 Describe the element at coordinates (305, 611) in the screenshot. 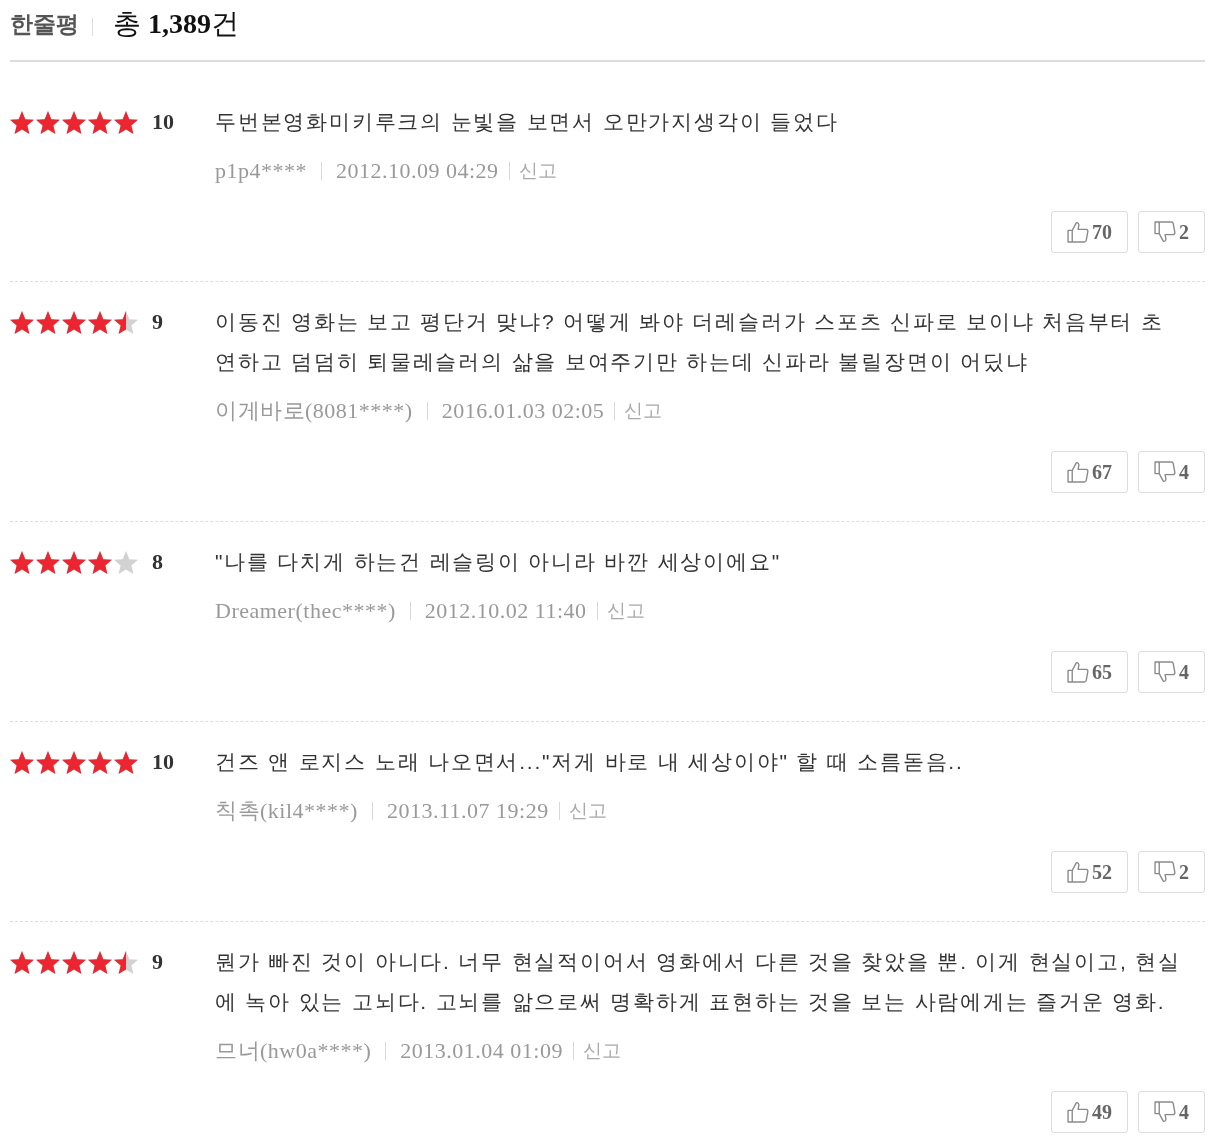

I see `author-name: Dreamer(thec****)` at that location.